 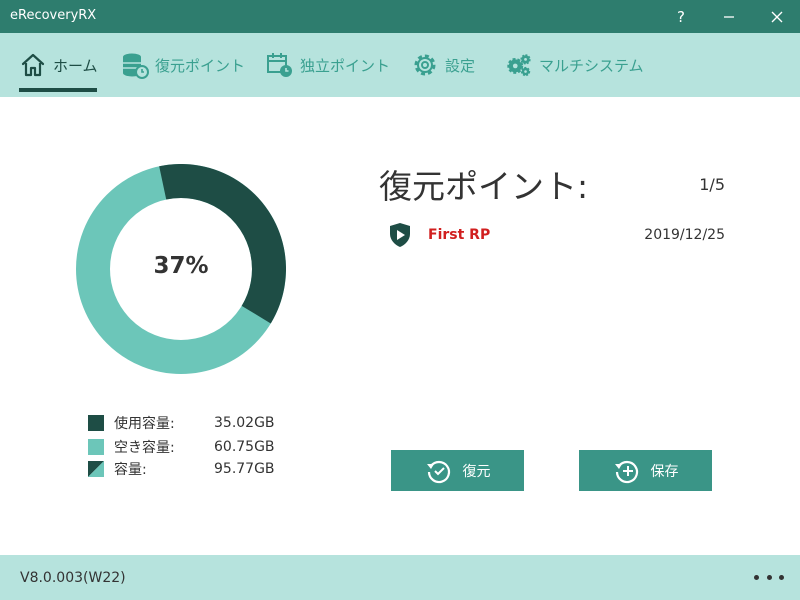 What do you see at coordinates (664, 471) in the screenshot?
I see `save-button-label: 保存` at bounding box center [664, 471].